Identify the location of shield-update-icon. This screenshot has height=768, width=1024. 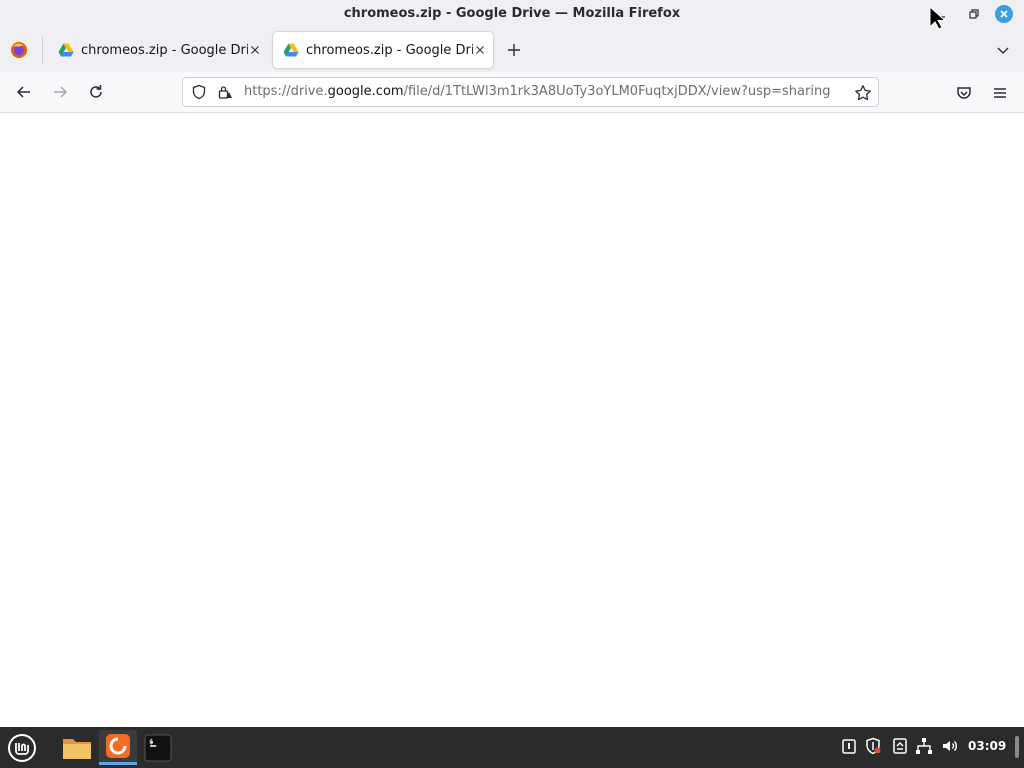
(873, 746).